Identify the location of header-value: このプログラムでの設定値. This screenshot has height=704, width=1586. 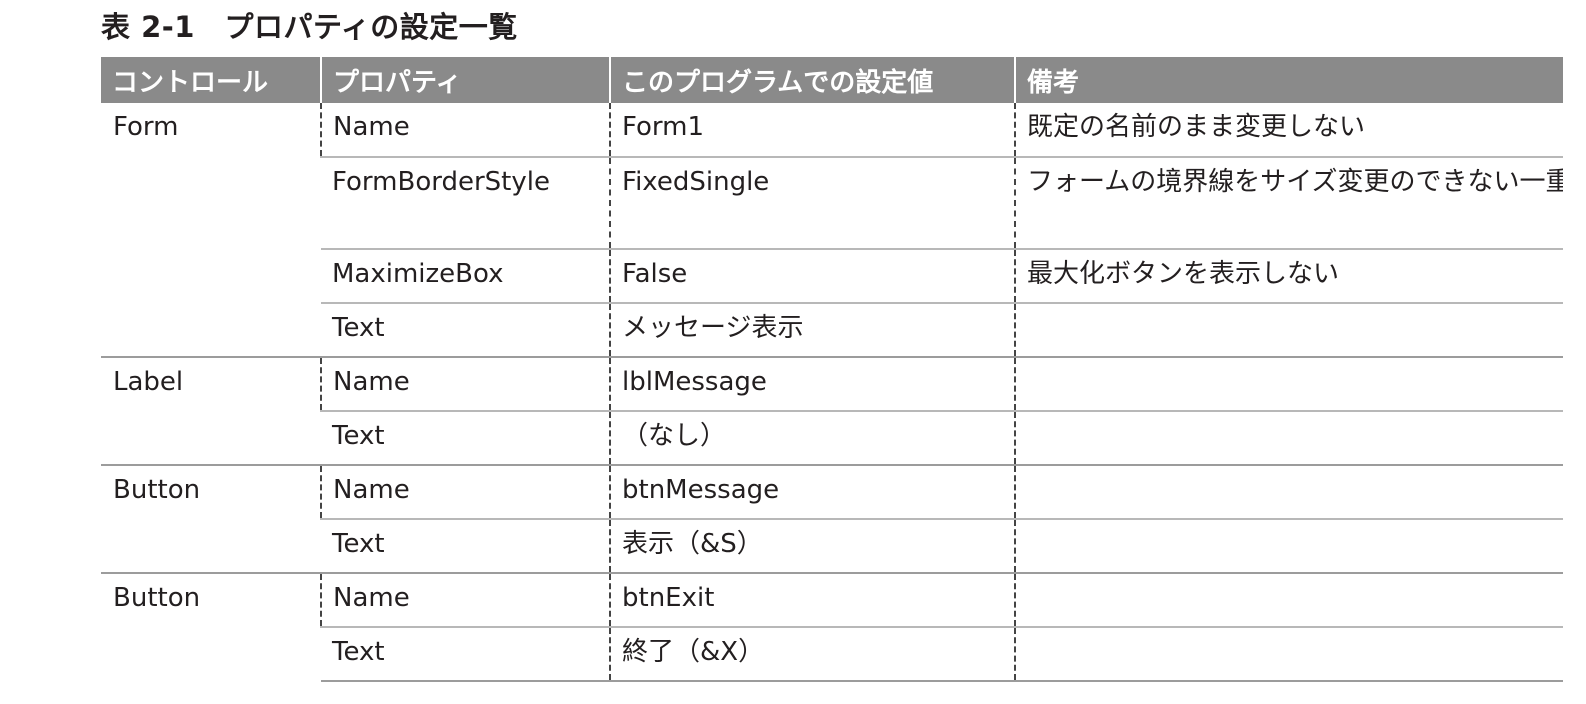
(812, 80).